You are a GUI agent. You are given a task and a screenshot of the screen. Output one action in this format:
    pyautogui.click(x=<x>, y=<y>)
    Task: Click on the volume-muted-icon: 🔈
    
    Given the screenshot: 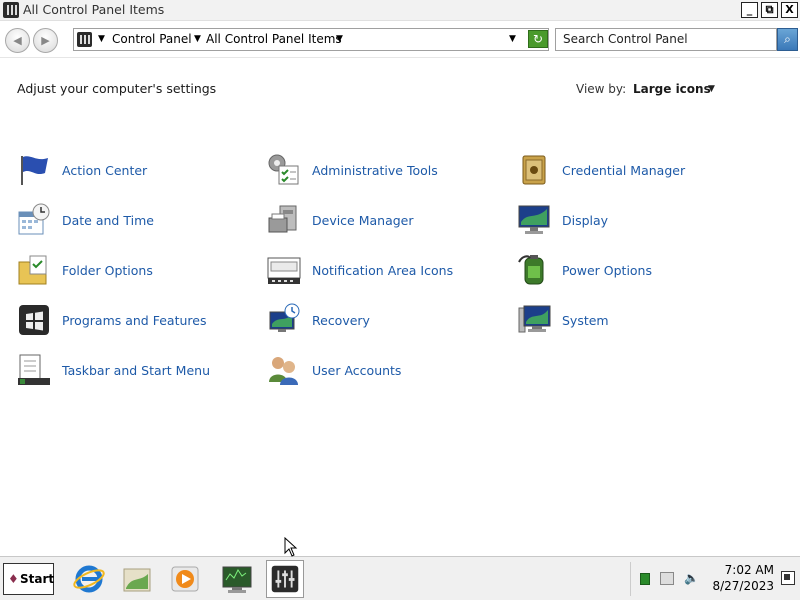 What is the action you would take?
    pyautogui.click(x=691, y=578)
    